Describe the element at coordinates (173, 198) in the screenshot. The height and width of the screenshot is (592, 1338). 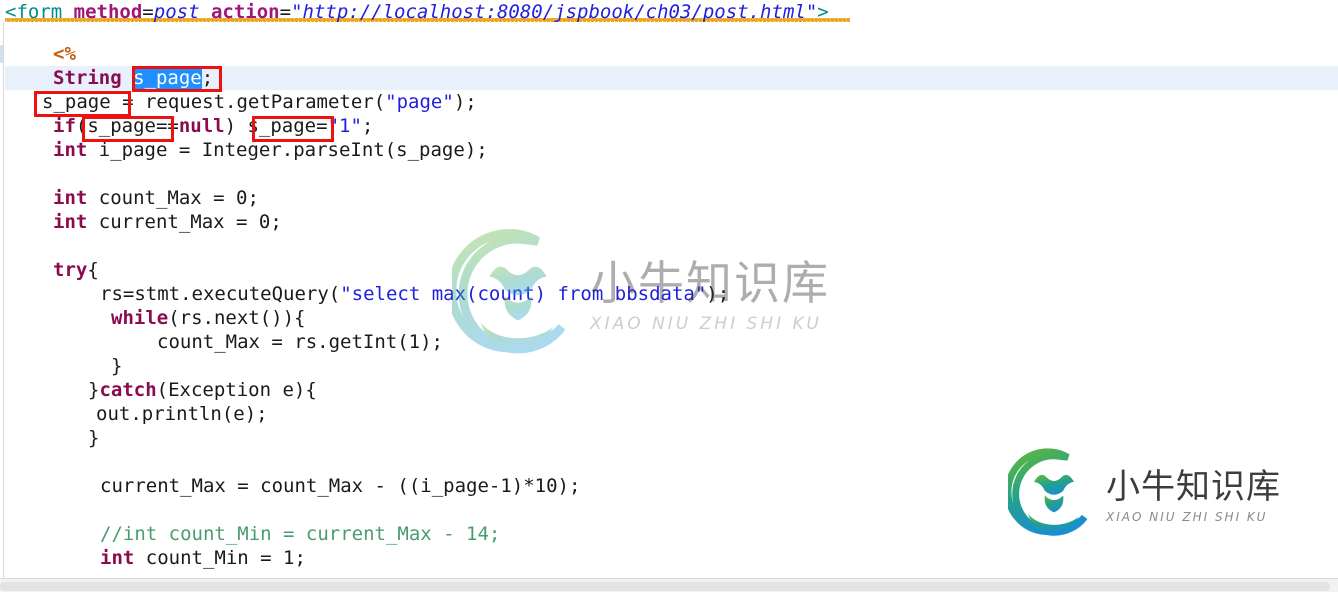
I see `code-token-plain: count_Max = 0;` at that location.